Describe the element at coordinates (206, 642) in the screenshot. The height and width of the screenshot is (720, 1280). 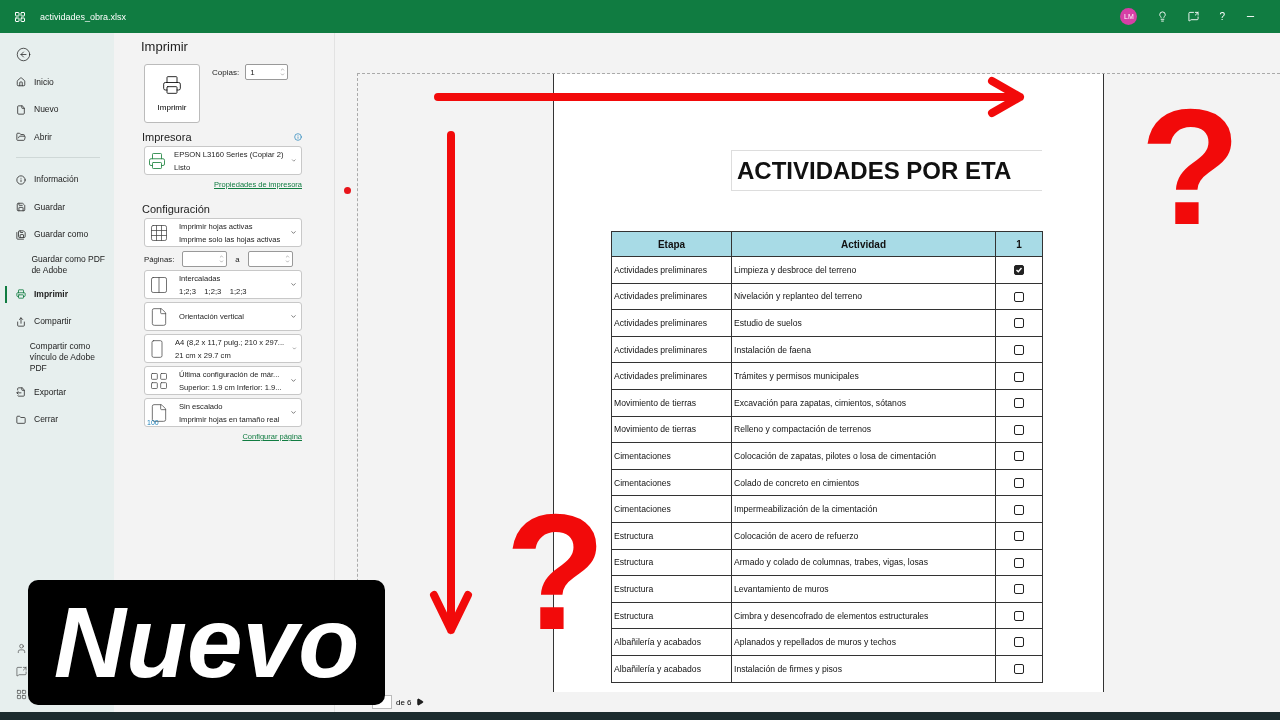
I see `title-badge: Nuevo` at that location.